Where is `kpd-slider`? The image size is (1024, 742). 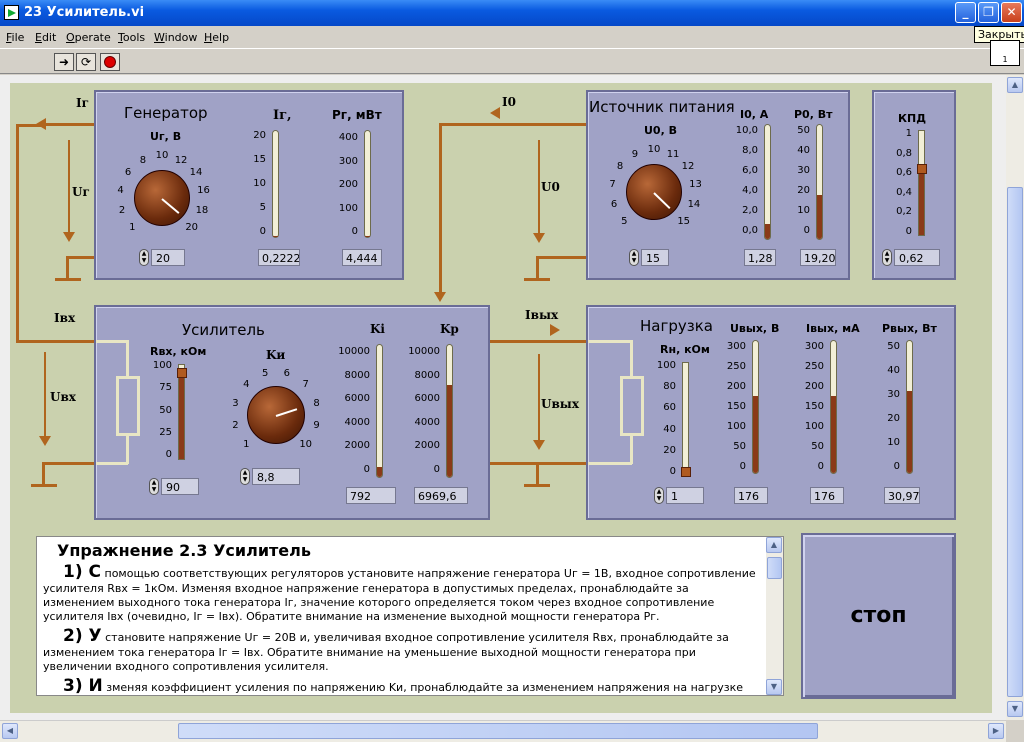 kpd-slider is located at coordinates (922, 183).